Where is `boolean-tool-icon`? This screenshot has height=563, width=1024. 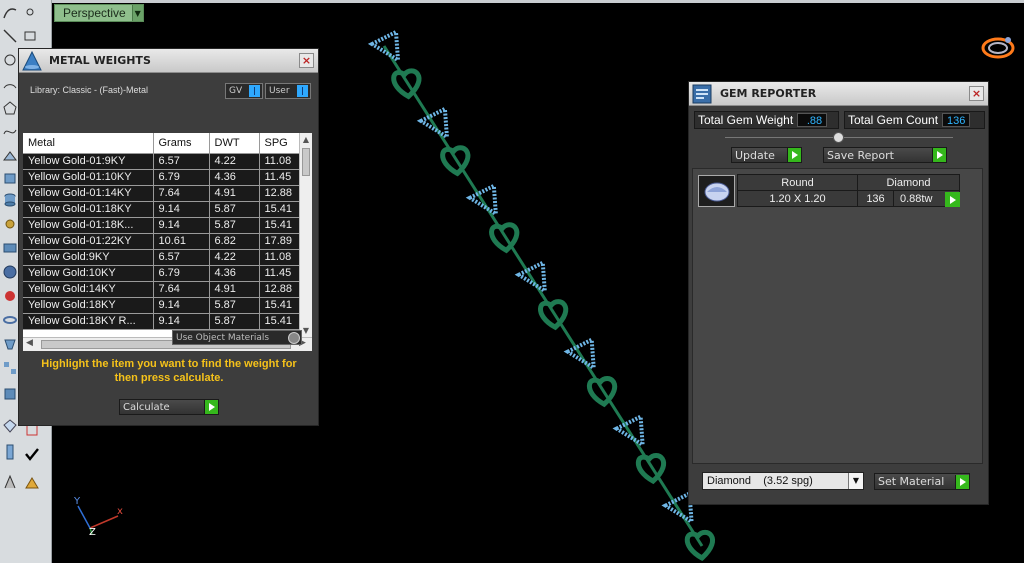 boolean-tool-icon is located at coordinates (10, 248).